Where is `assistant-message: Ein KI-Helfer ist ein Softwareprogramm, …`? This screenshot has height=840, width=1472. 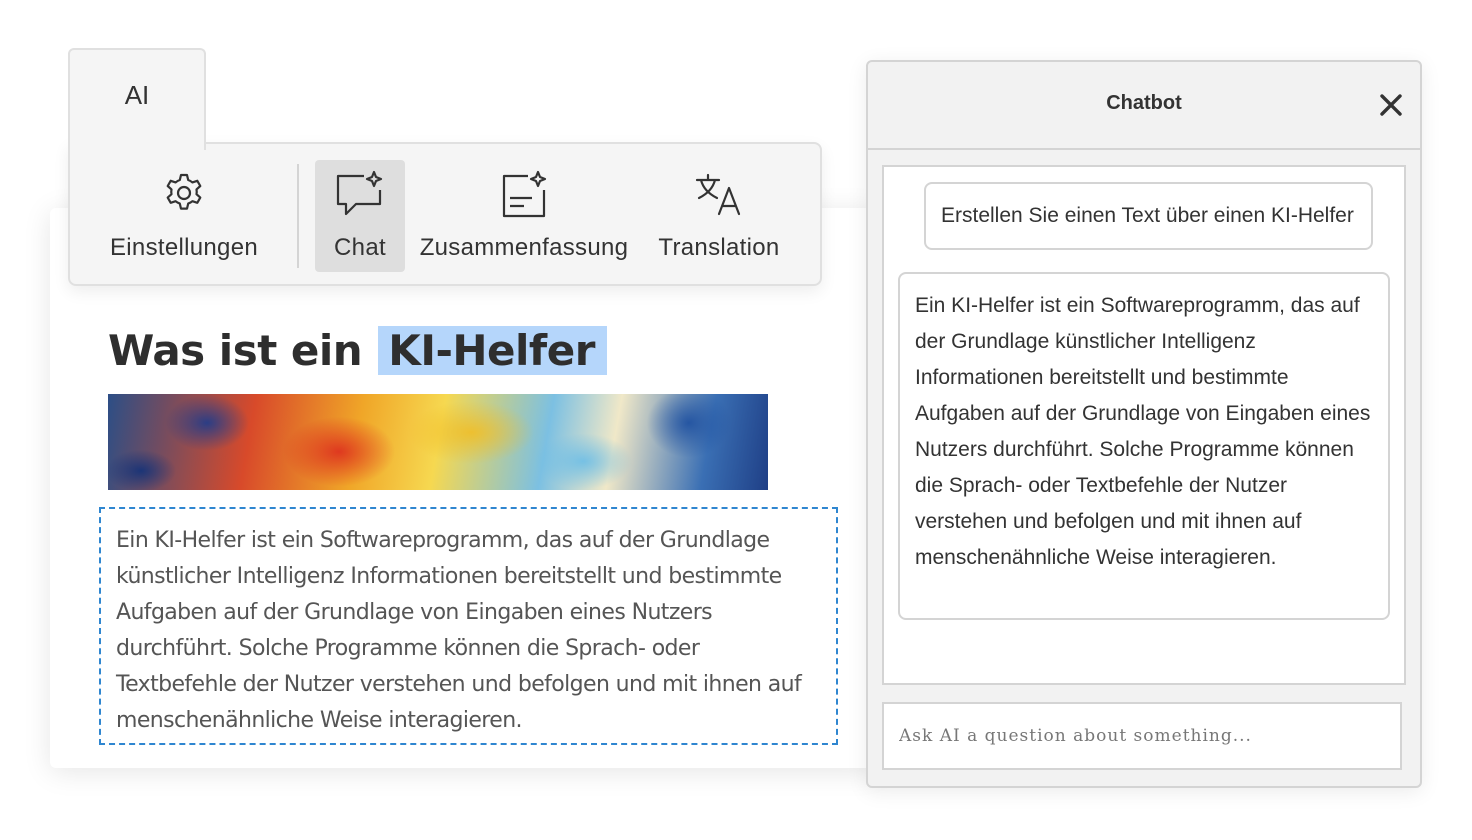 assistant-message: Ein KI-Helfer ist ein Softwareprogramm, … is located at coordinates (1144, 446).